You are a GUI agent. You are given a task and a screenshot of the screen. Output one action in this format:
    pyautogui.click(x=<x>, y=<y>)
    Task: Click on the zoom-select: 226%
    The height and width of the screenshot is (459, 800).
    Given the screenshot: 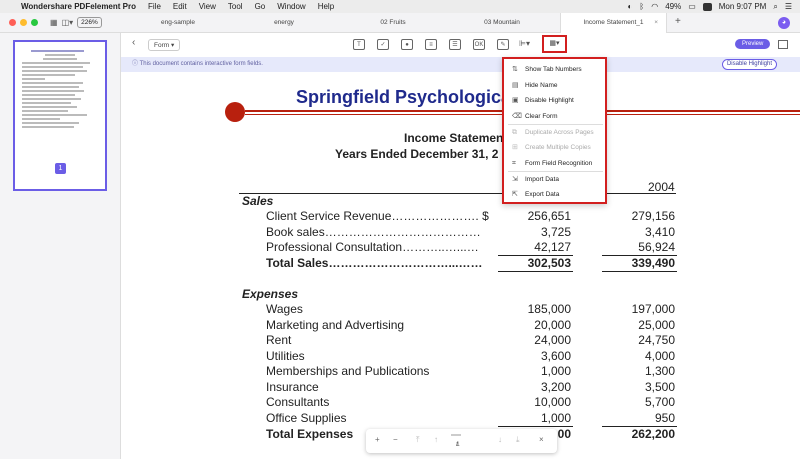 What is the action you would take?
    pyautogui.click(x=89, y=22)
    